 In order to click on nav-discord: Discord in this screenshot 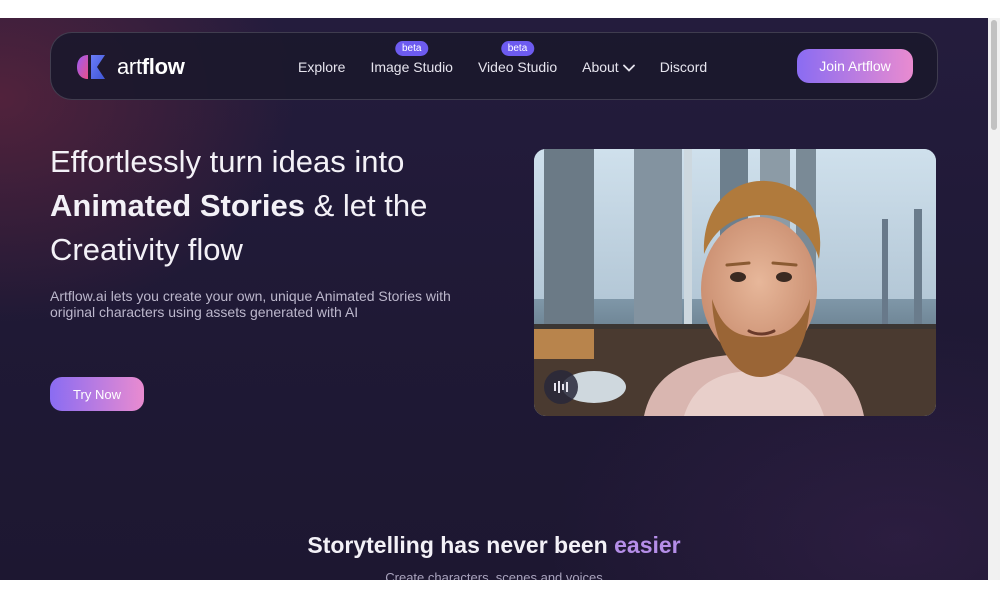, I will do `click(683, 67)`.